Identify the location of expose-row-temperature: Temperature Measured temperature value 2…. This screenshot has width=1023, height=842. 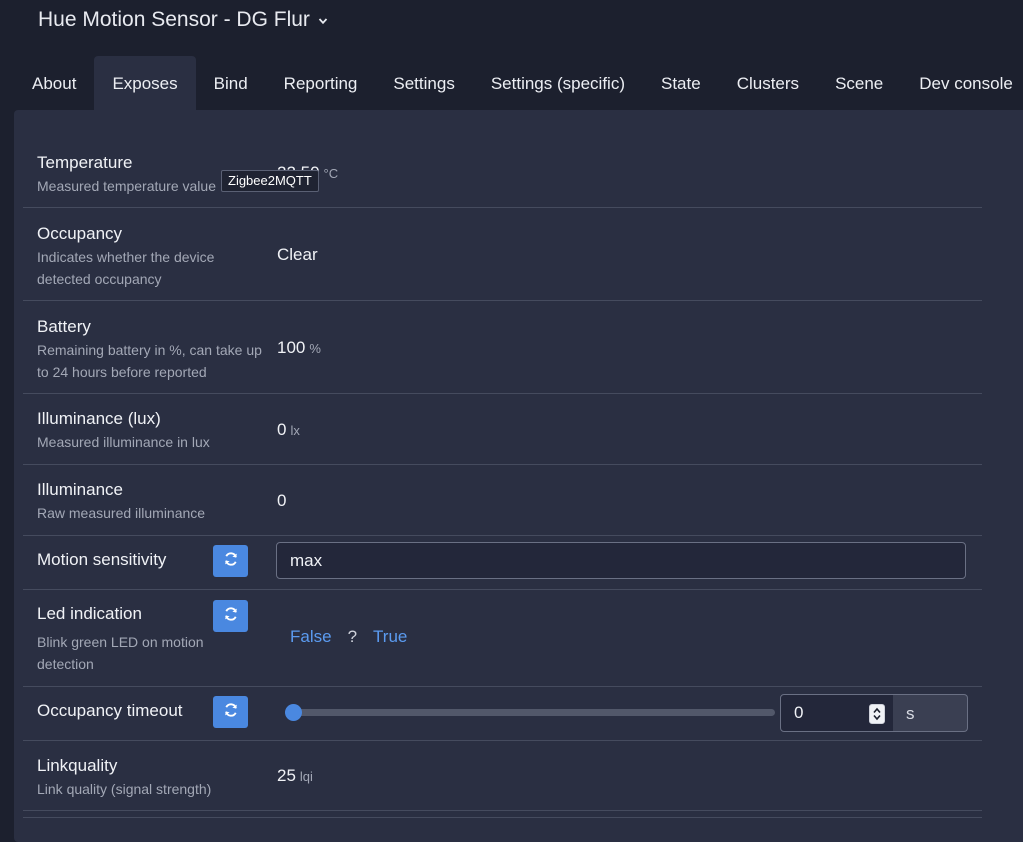
(502, 172).